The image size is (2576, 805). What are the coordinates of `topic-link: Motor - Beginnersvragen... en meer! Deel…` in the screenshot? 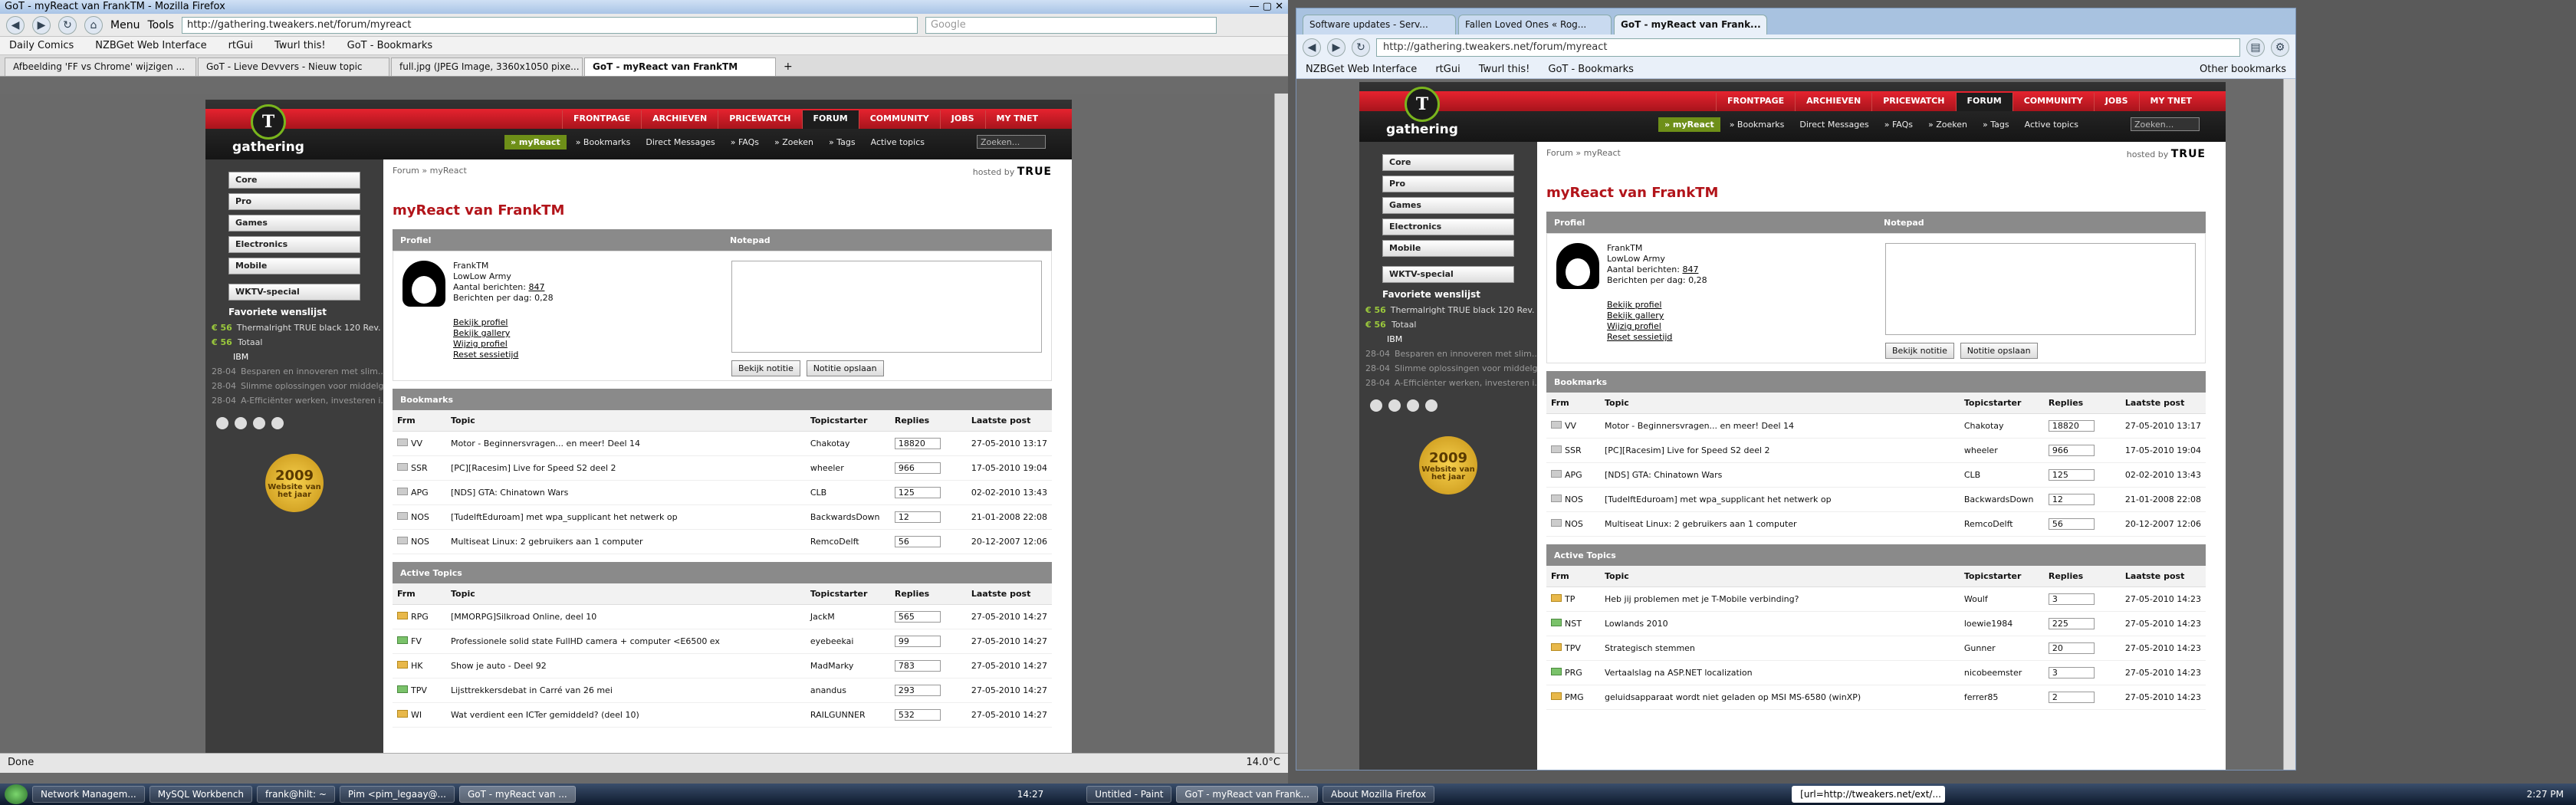 It's located at (545, 444).